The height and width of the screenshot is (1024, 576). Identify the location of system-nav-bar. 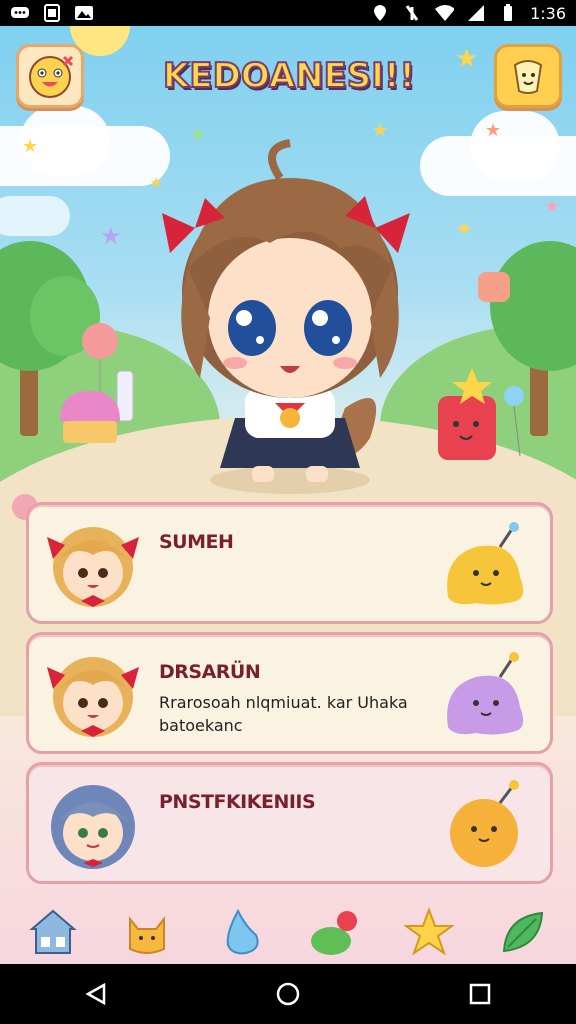
(288, 994).